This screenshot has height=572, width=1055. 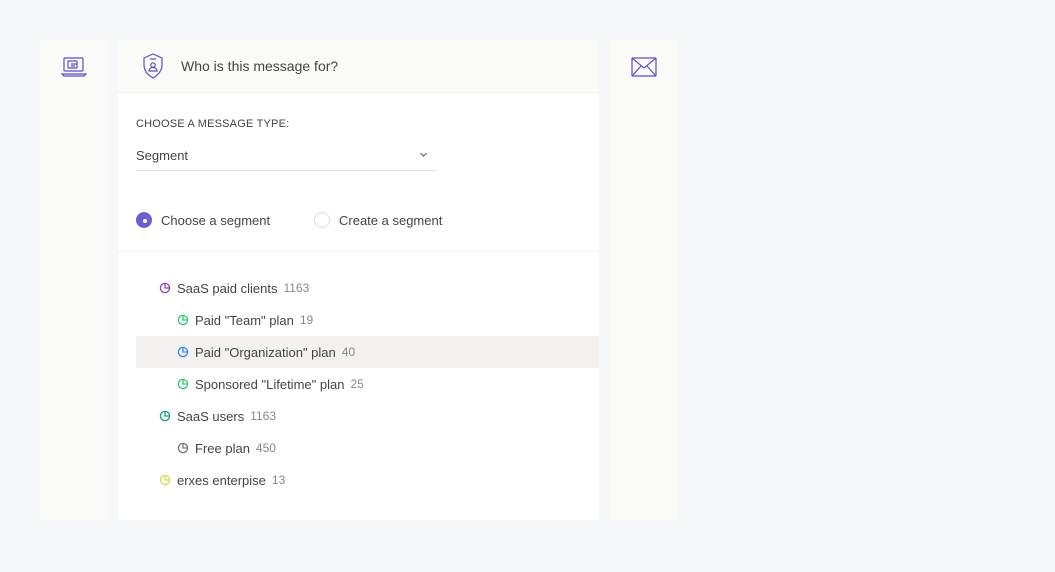 I want to click on segment-name: Sponsored "Lifetime" plan, so click(x=270, y=384).